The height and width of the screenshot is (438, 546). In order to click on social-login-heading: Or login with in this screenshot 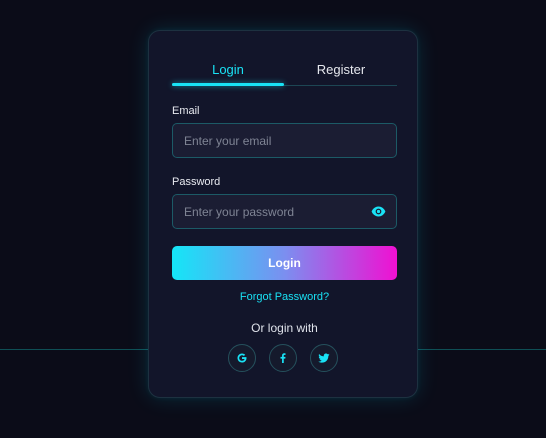, I will do `click(284, 328)`.